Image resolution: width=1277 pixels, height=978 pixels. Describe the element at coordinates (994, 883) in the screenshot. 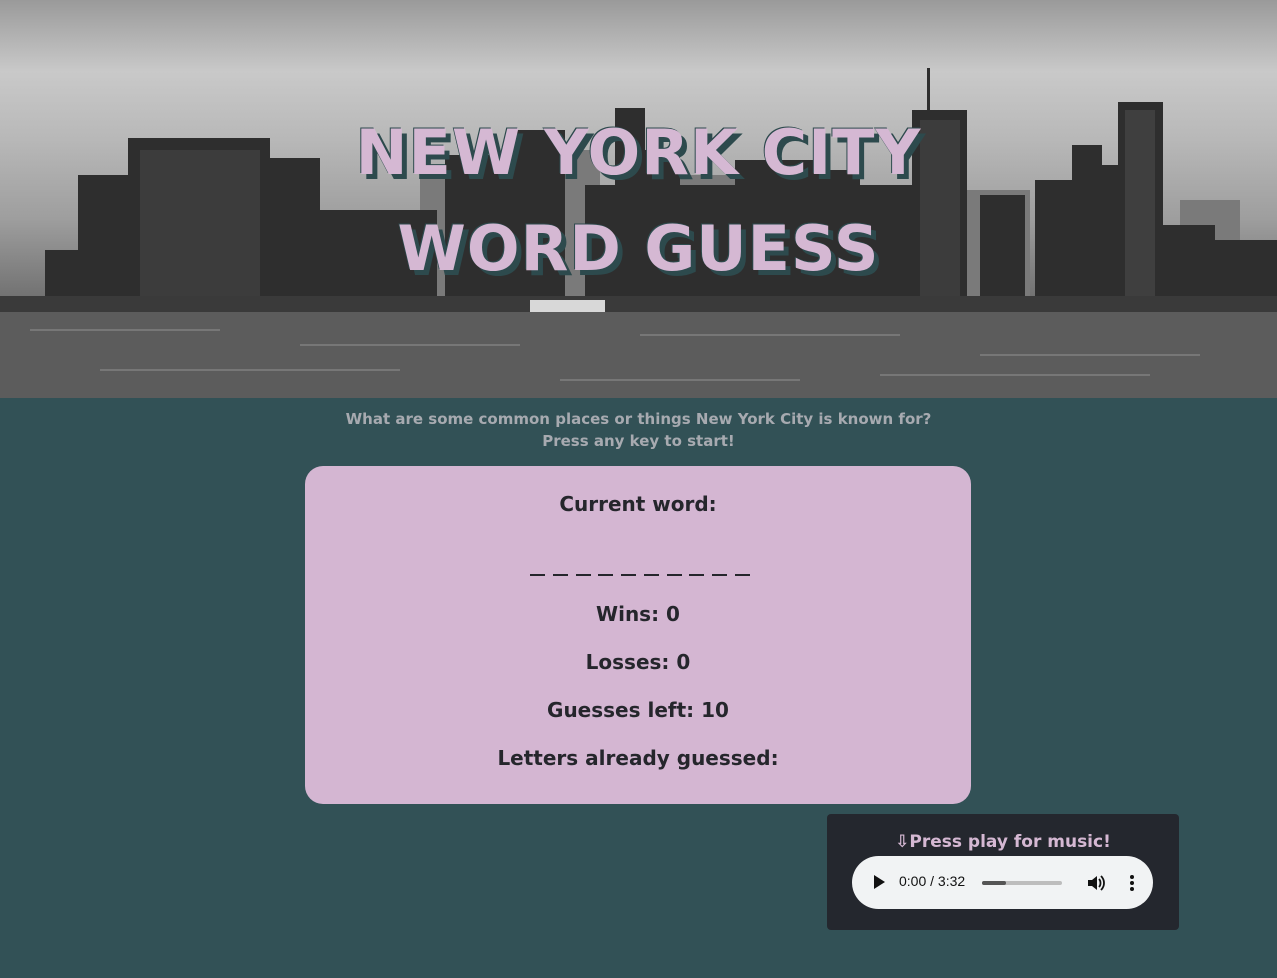

I see `audio-progress-fill` at that location.